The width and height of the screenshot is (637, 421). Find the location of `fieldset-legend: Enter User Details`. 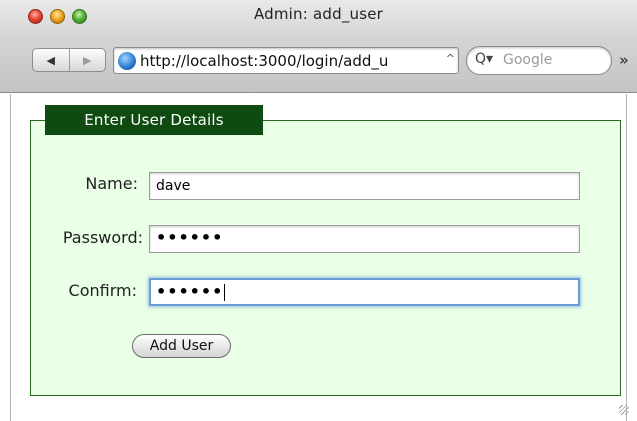

fieldset-legend: Enter User Details is located at coordinates (154, 120).